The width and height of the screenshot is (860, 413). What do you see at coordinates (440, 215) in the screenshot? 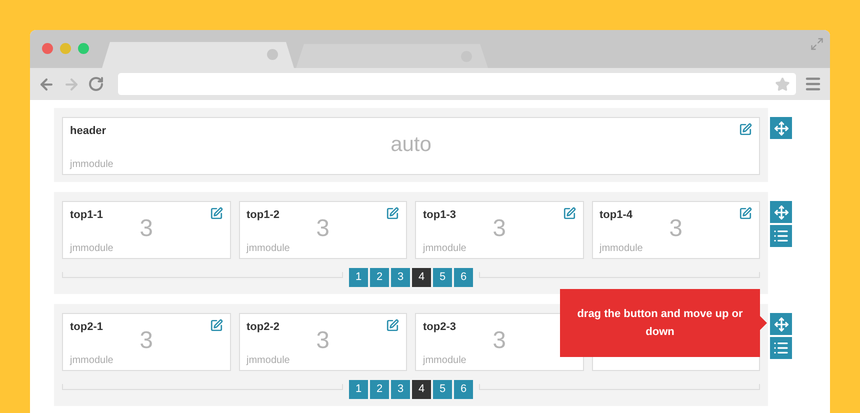
I see `position-title: top1-3` at bounding box center [440, 215].